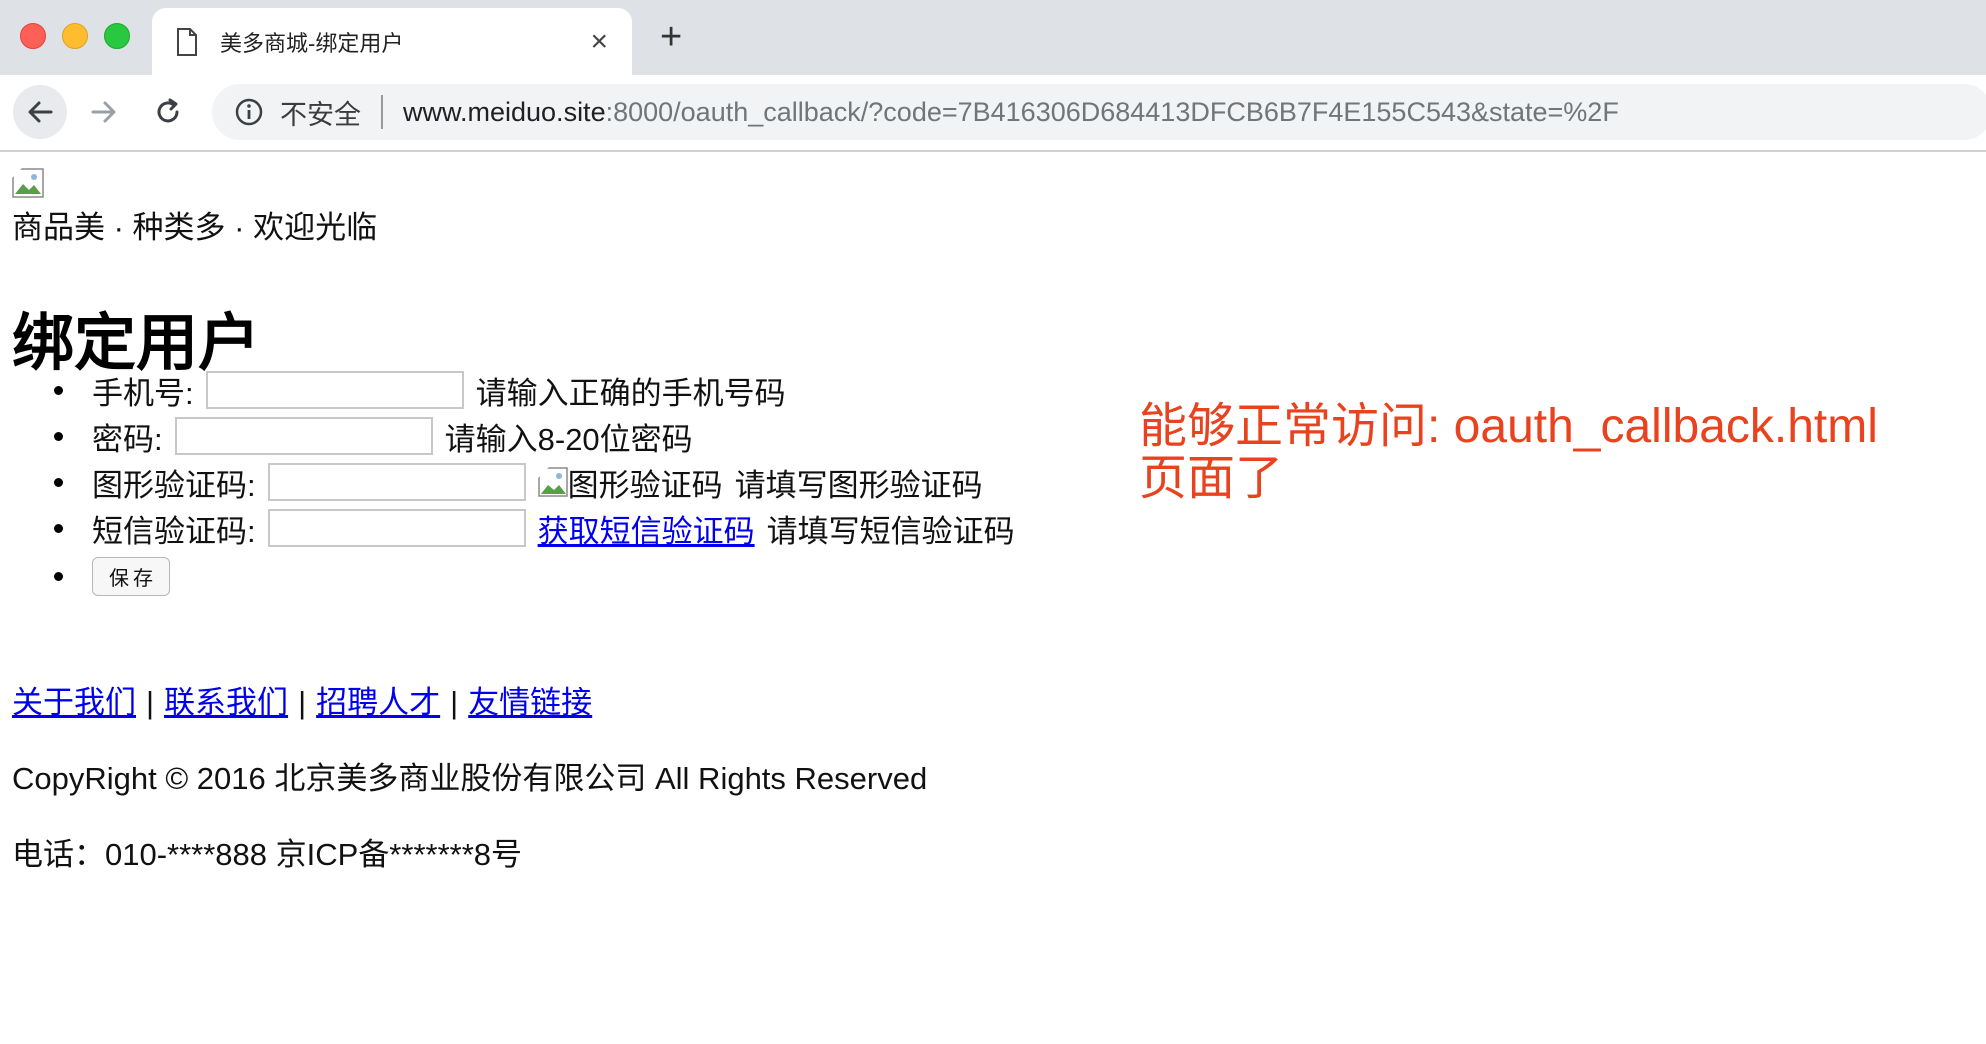 Image resolution: width=1986 pixels, height=1044 pixels. What do you see at coordinates (174, 485) in the screenshot?
I see `captcha-label: 图形验证码:` at bounding box center [174, 485].